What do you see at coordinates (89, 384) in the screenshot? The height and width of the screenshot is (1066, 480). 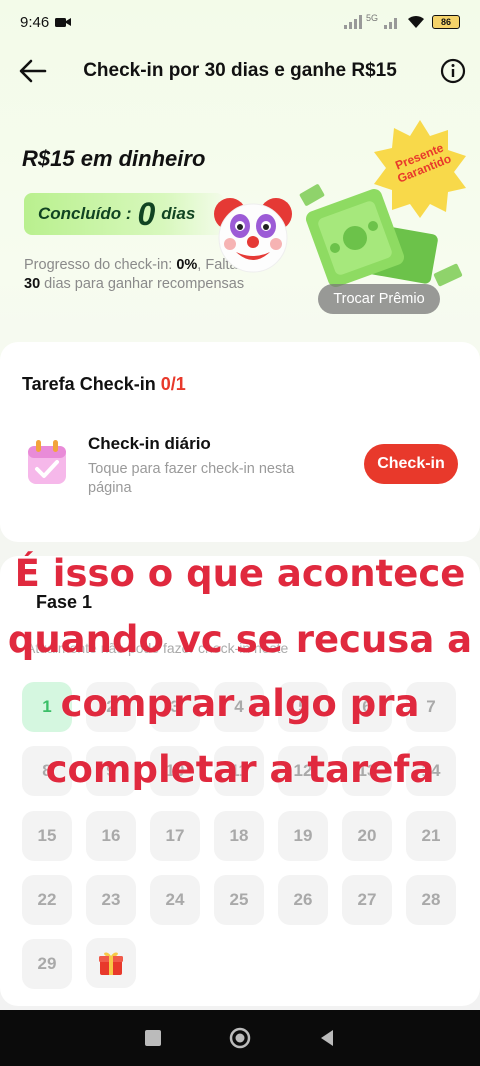 I see `task-title-label: Tarefa Check-in` at bounding box center [89, 384].